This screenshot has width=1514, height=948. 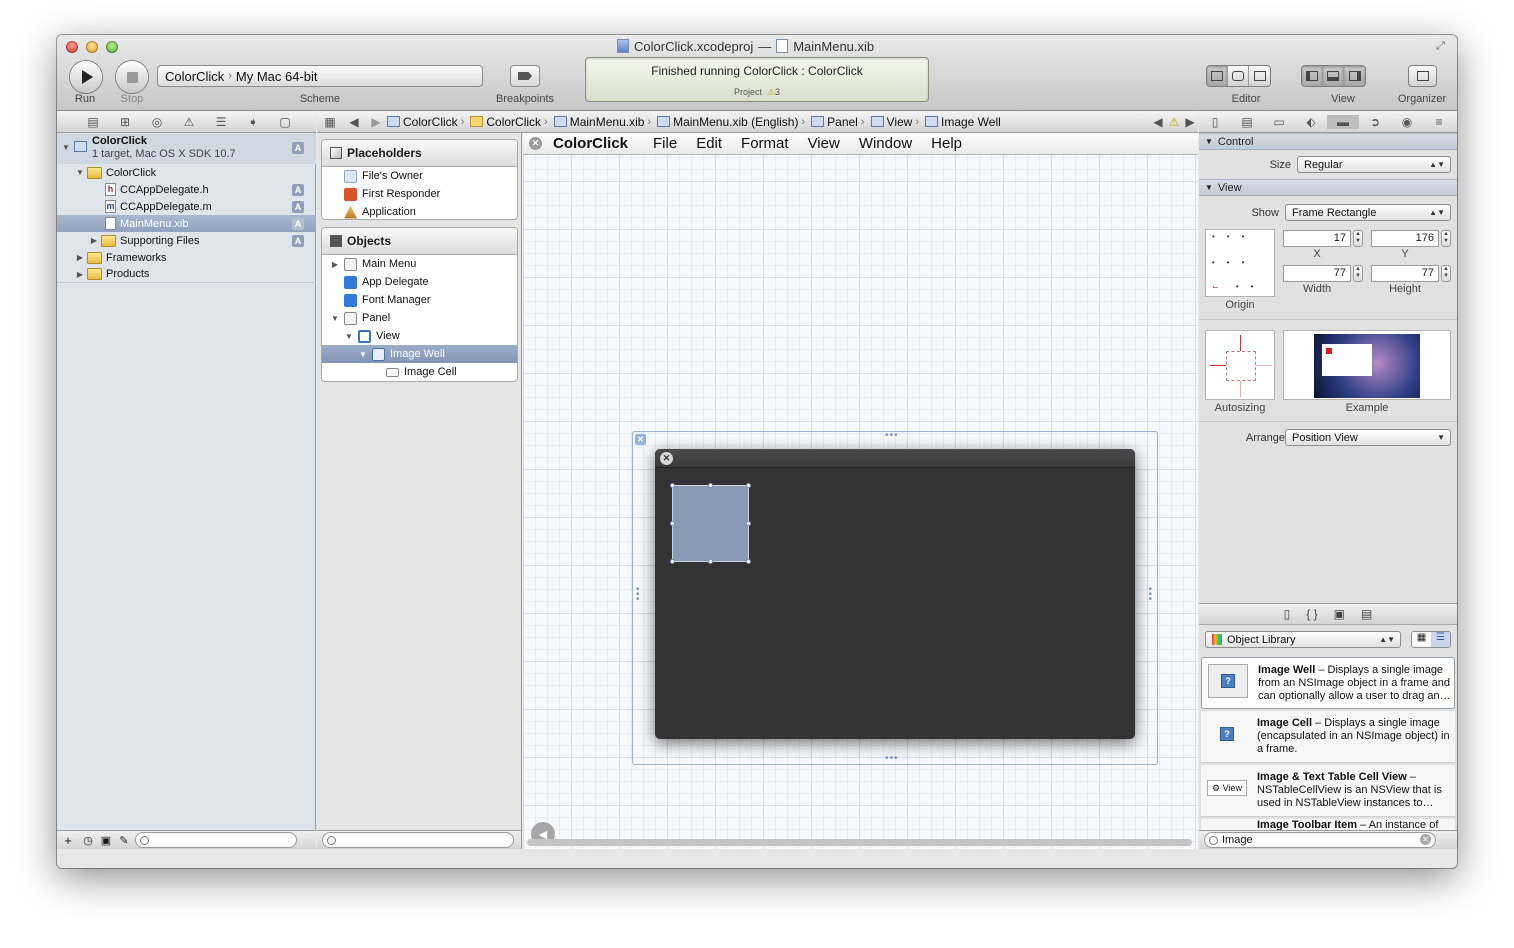 What do you see at coordinates (1311, 122) in the screenshot?
I see `attributes-inspector-tab: ⬖` at bounding box center [1311, 122].